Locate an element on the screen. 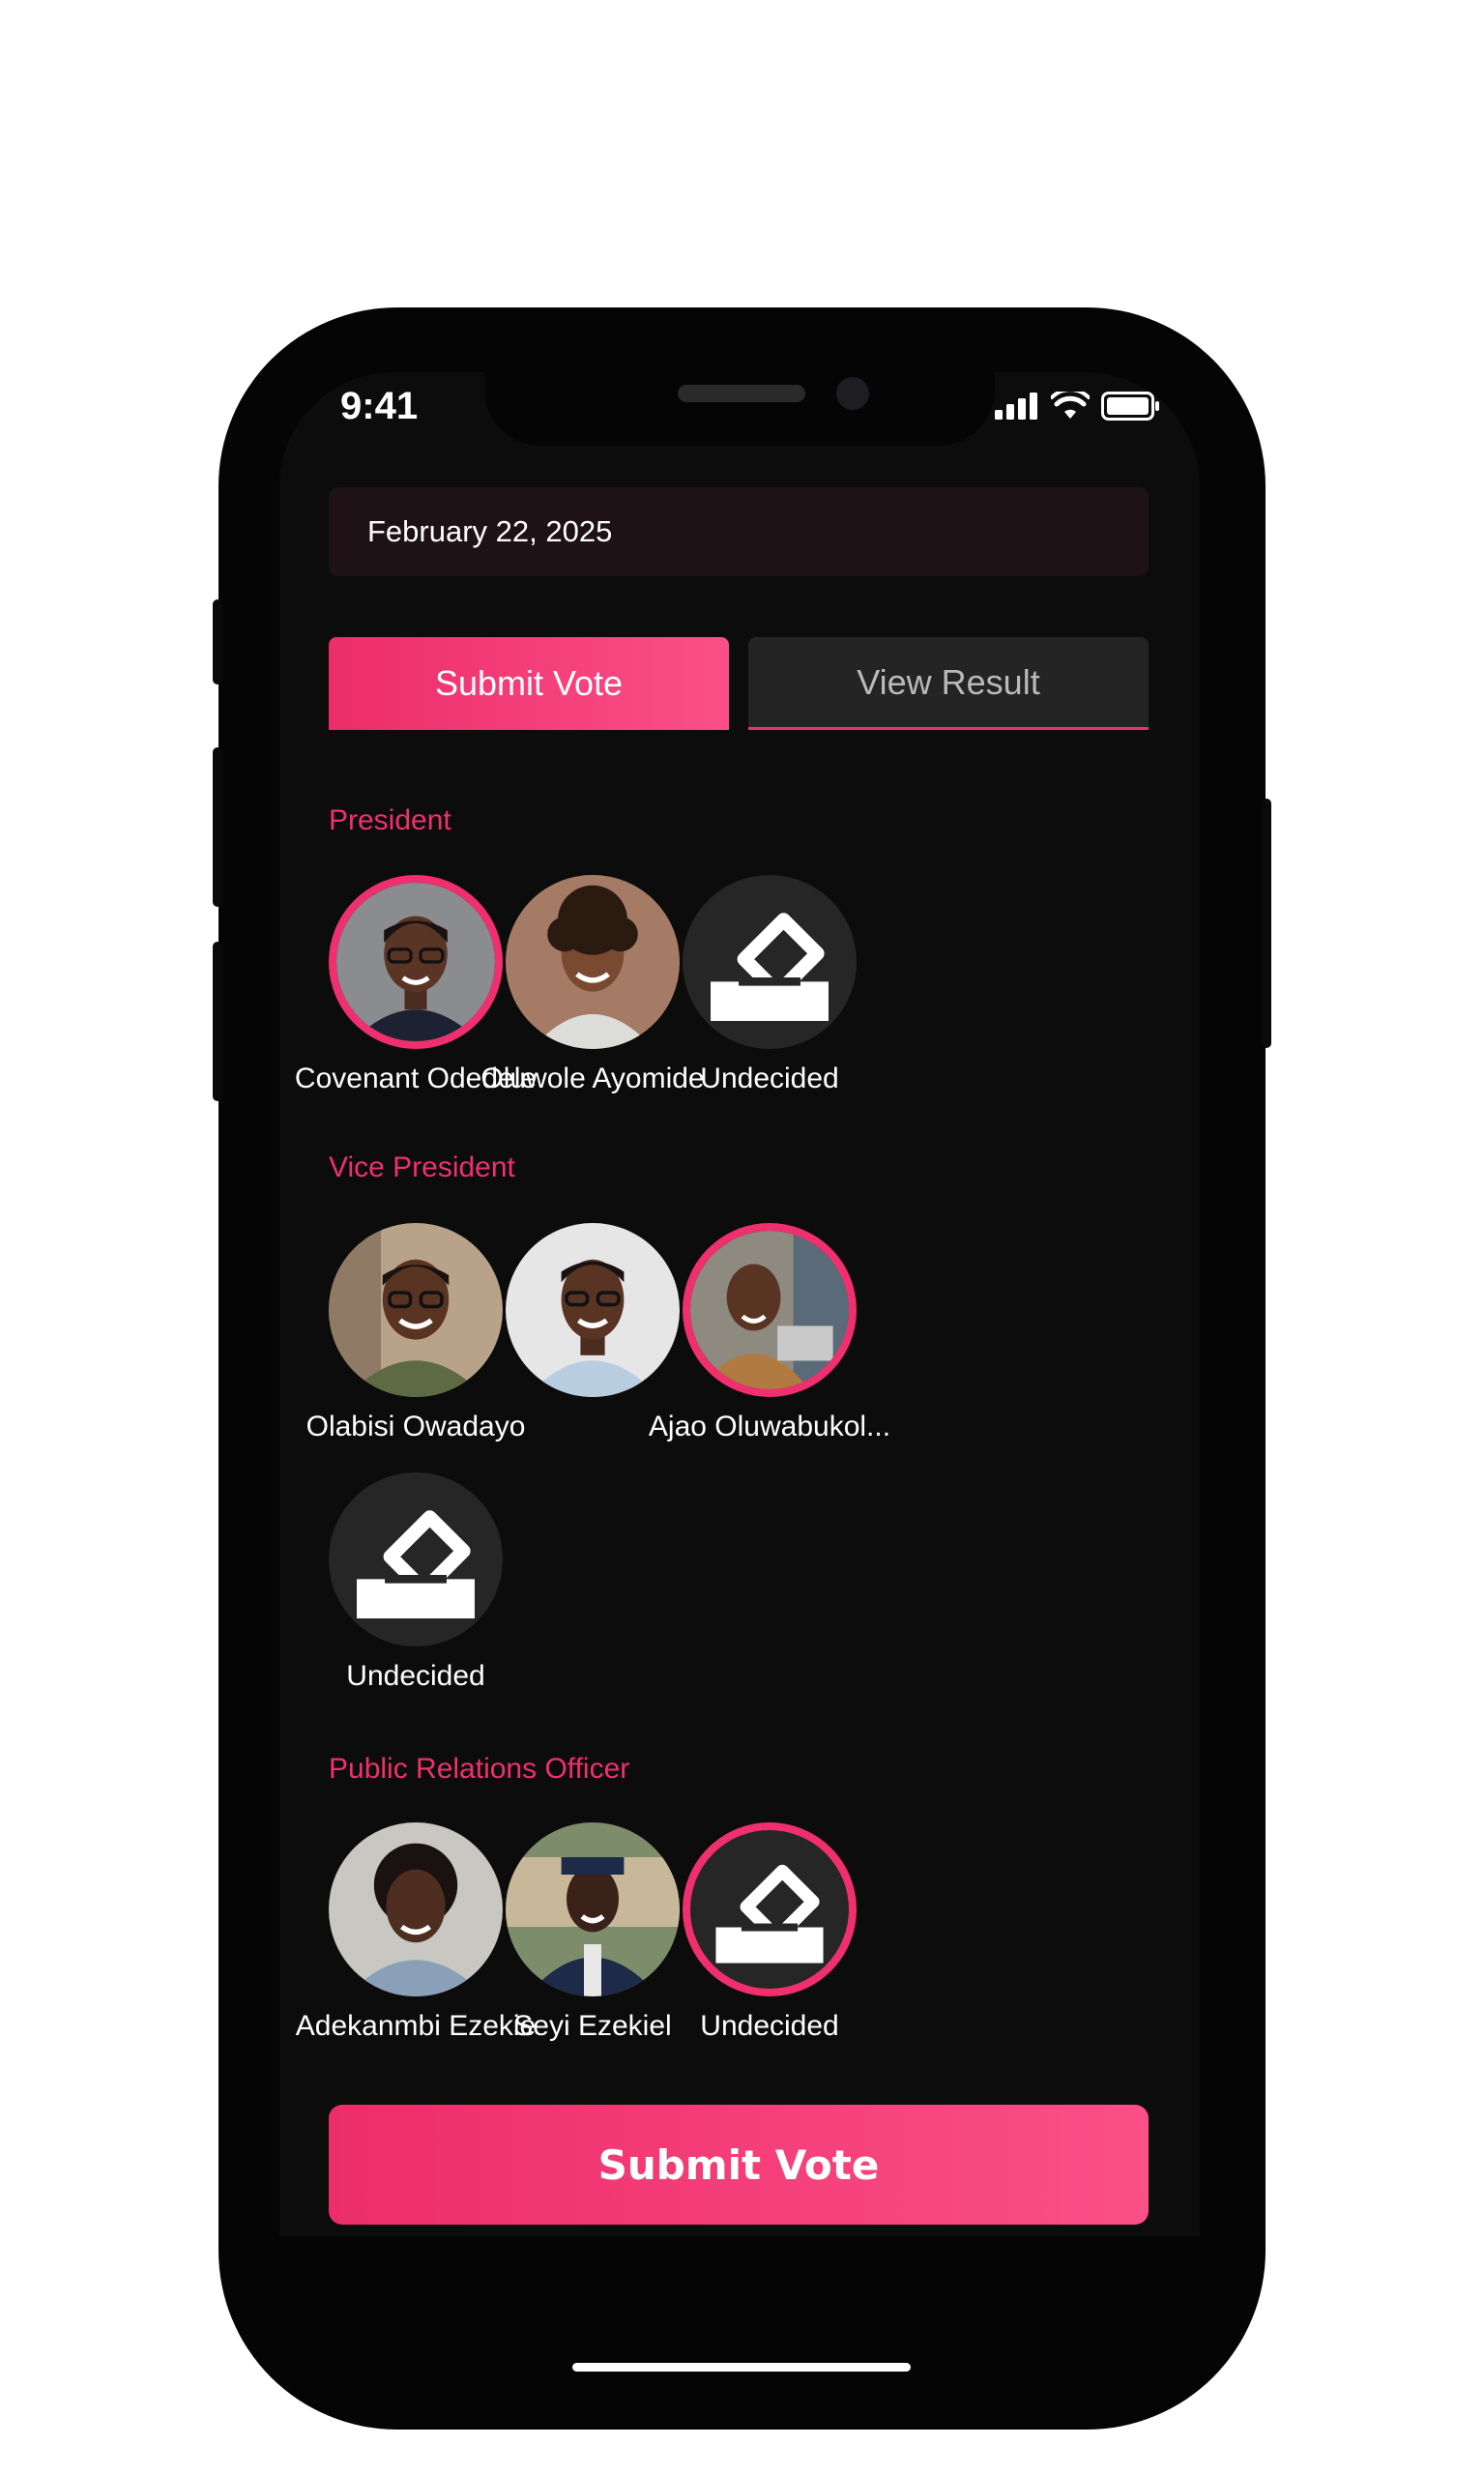 The width and height of the screenshot is (1484, 2475). status-icons is located at coordinates (1078, 406).